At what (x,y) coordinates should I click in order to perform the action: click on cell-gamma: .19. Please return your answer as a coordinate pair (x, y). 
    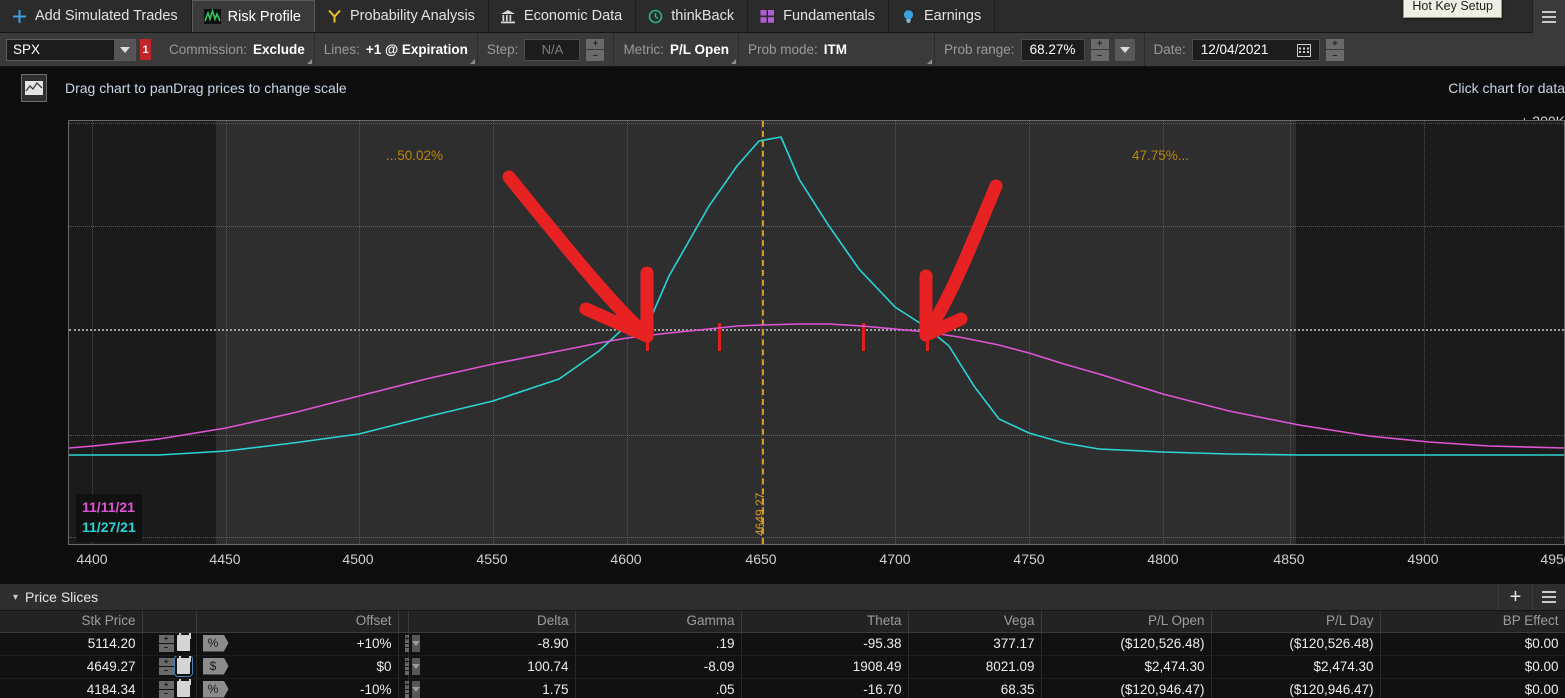
    Looking at the image, I should click on (658, 644).